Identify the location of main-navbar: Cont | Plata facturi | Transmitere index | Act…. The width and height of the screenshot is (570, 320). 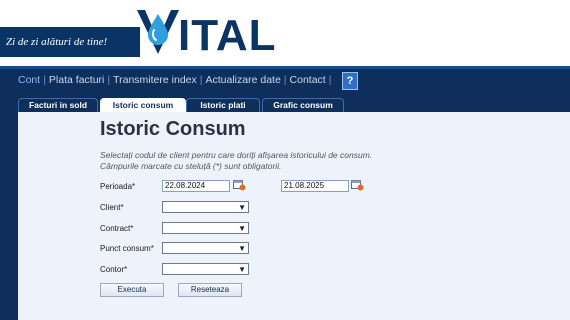
(285, 81).